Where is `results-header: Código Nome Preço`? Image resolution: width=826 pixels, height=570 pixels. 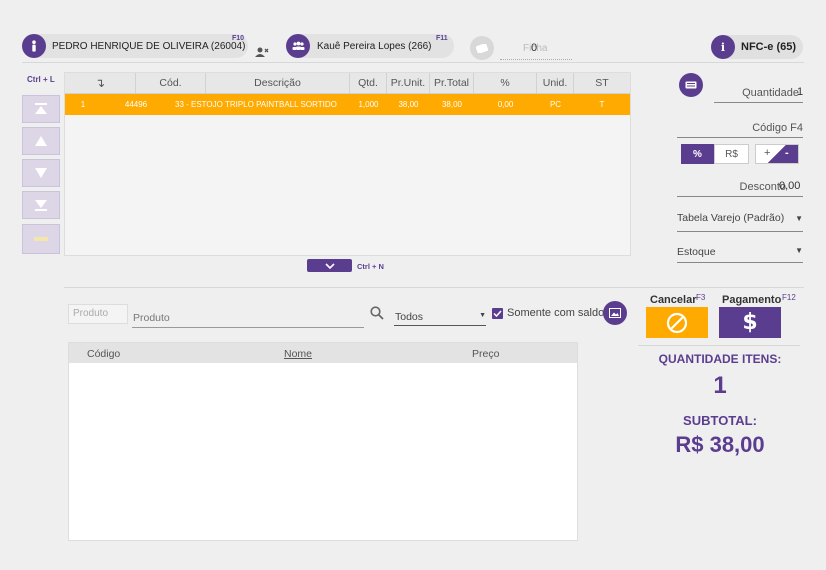 results-header: Código Nome Preço is located at coordinates (323, 353).